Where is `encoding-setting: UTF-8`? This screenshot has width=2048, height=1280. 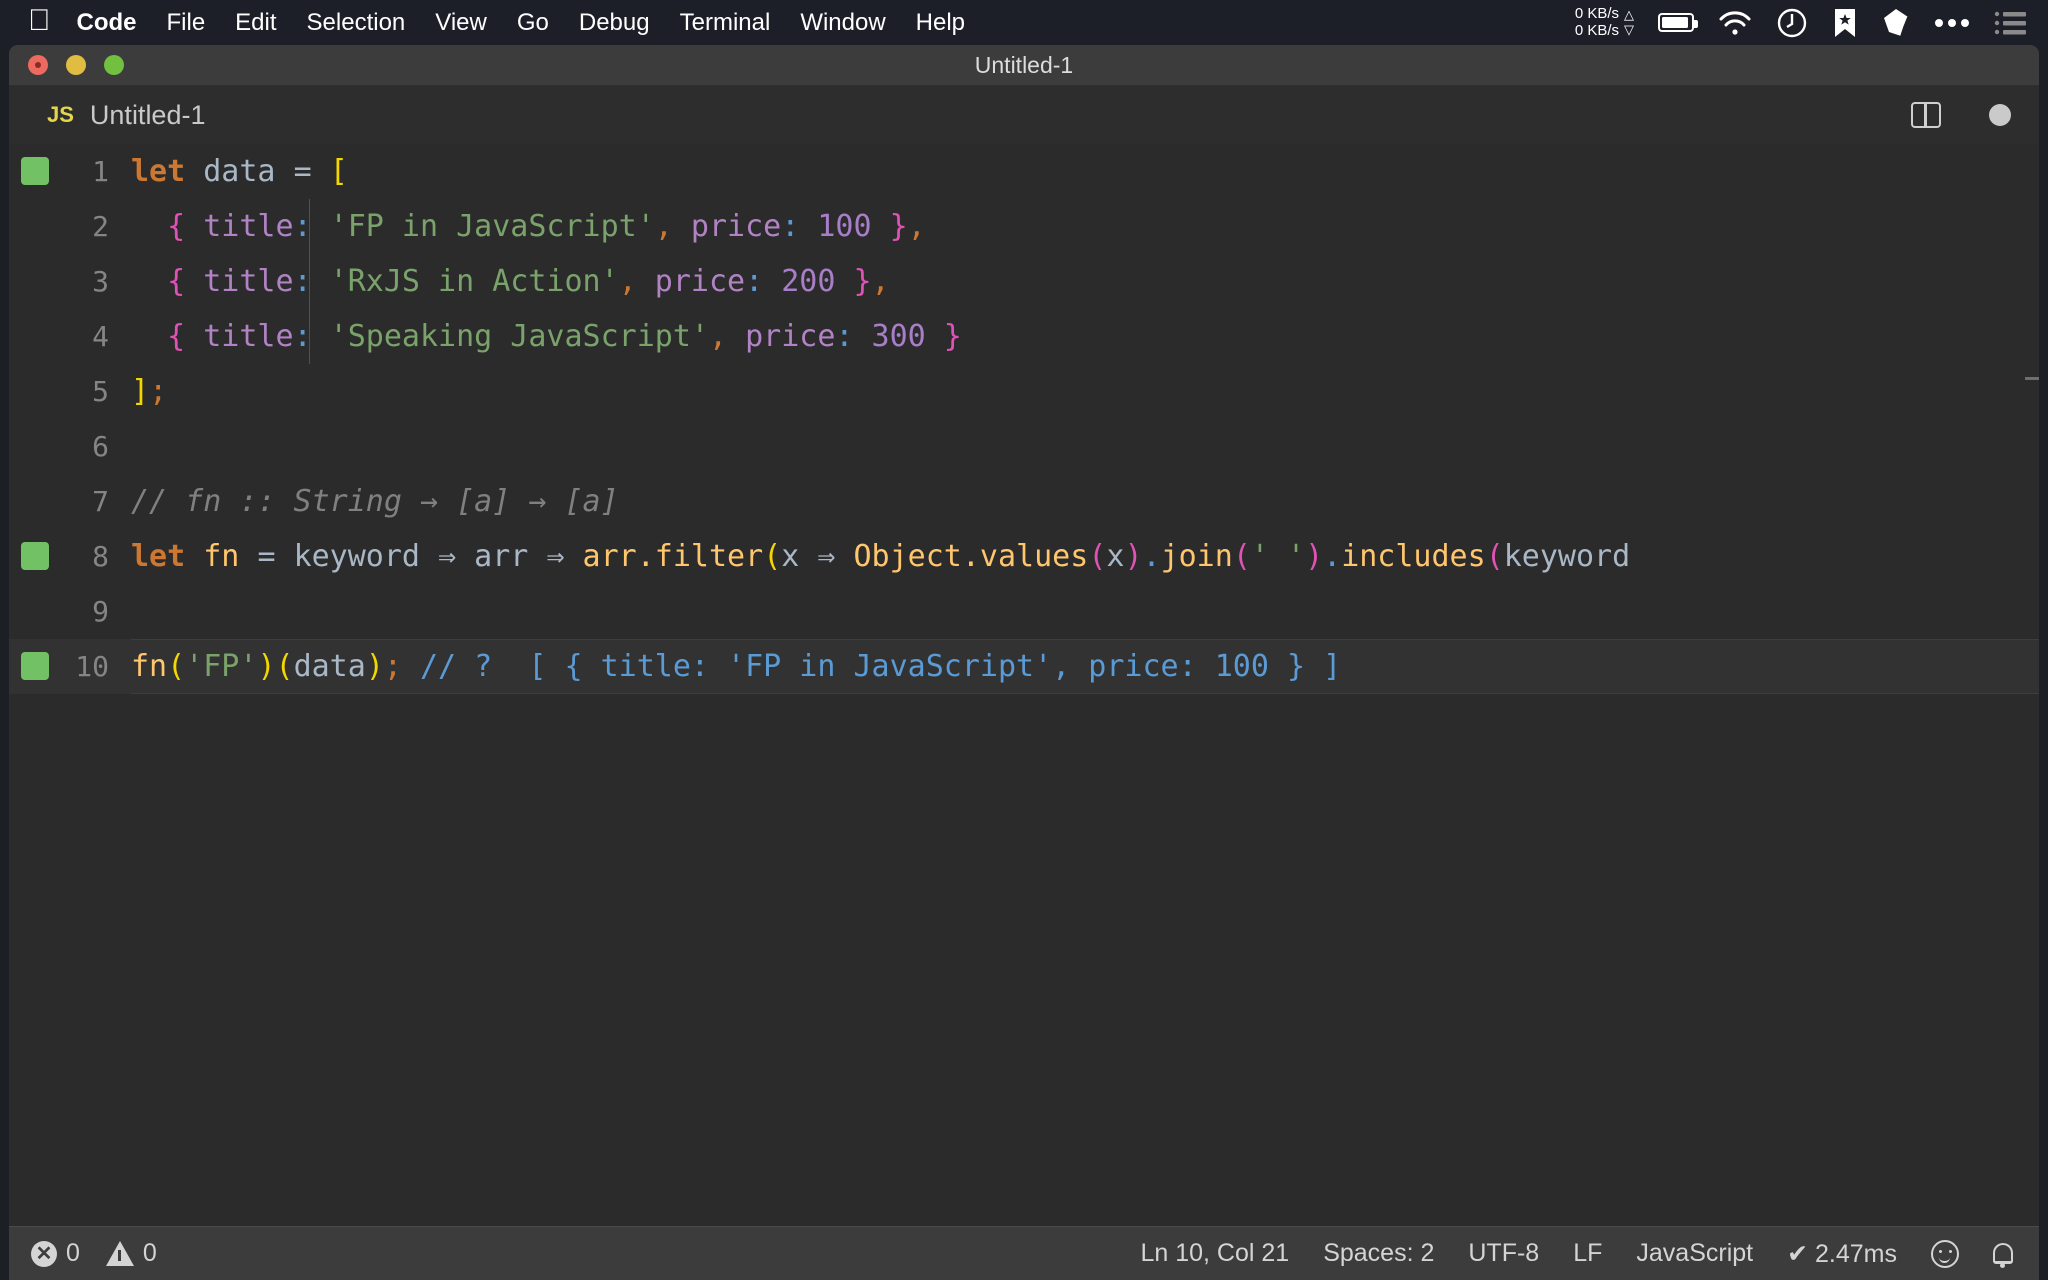
encoding-setting: UTF-8 is located at coordinates (1503, 1253).